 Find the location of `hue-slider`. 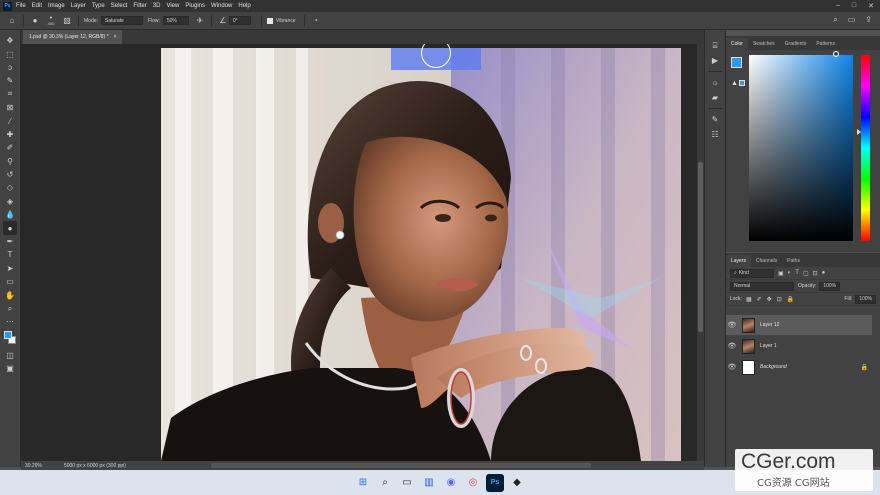

hue-slider is located at coordinates (865, 148).